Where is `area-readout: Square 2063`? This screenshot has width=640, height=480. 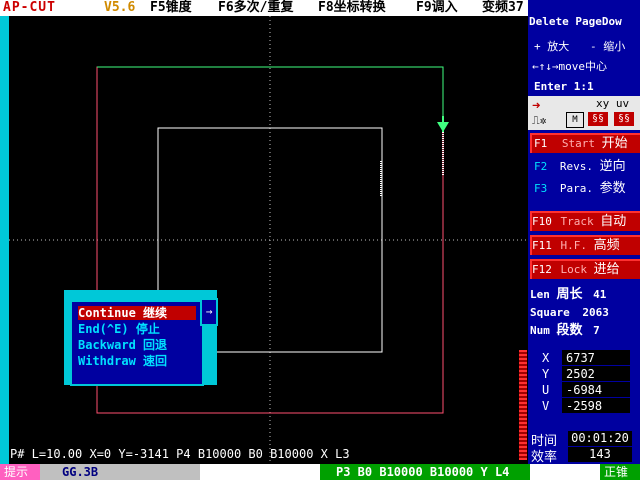
area-readout: Square 2063 is located at coordinates (569, 312).